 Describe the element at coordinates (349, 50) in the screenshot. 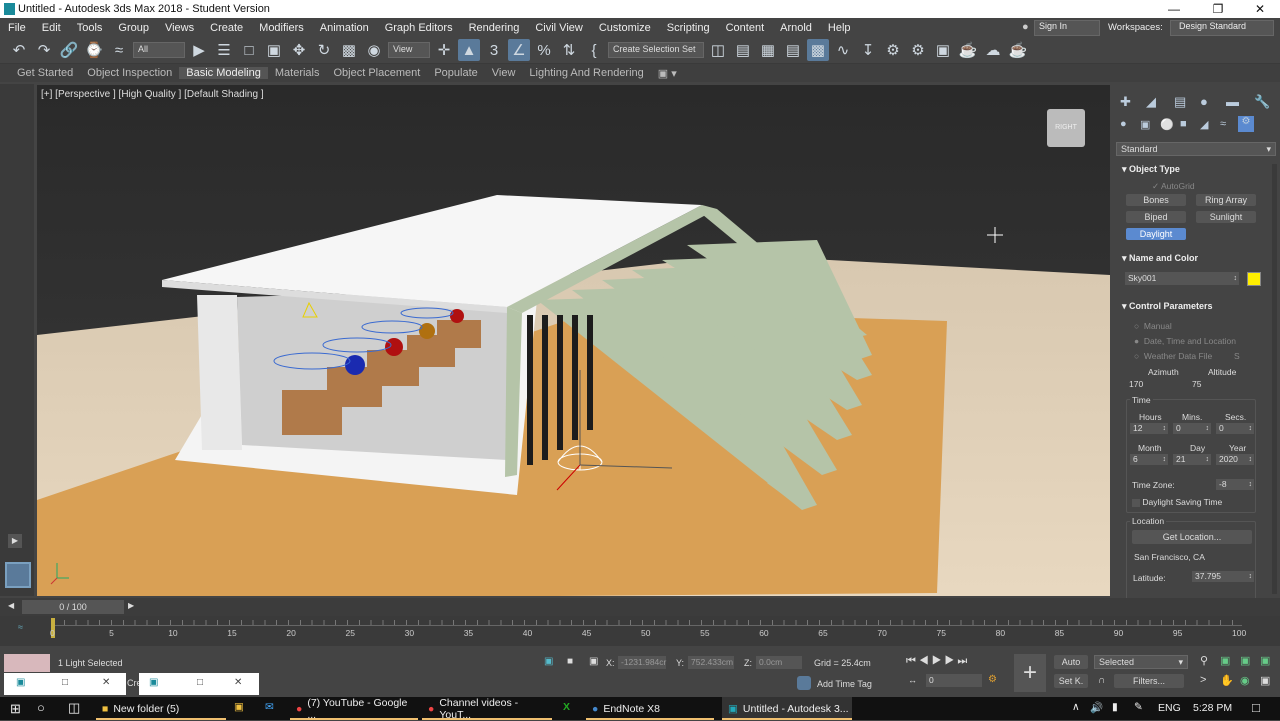

I see `scale-icon: ▩` at that location.